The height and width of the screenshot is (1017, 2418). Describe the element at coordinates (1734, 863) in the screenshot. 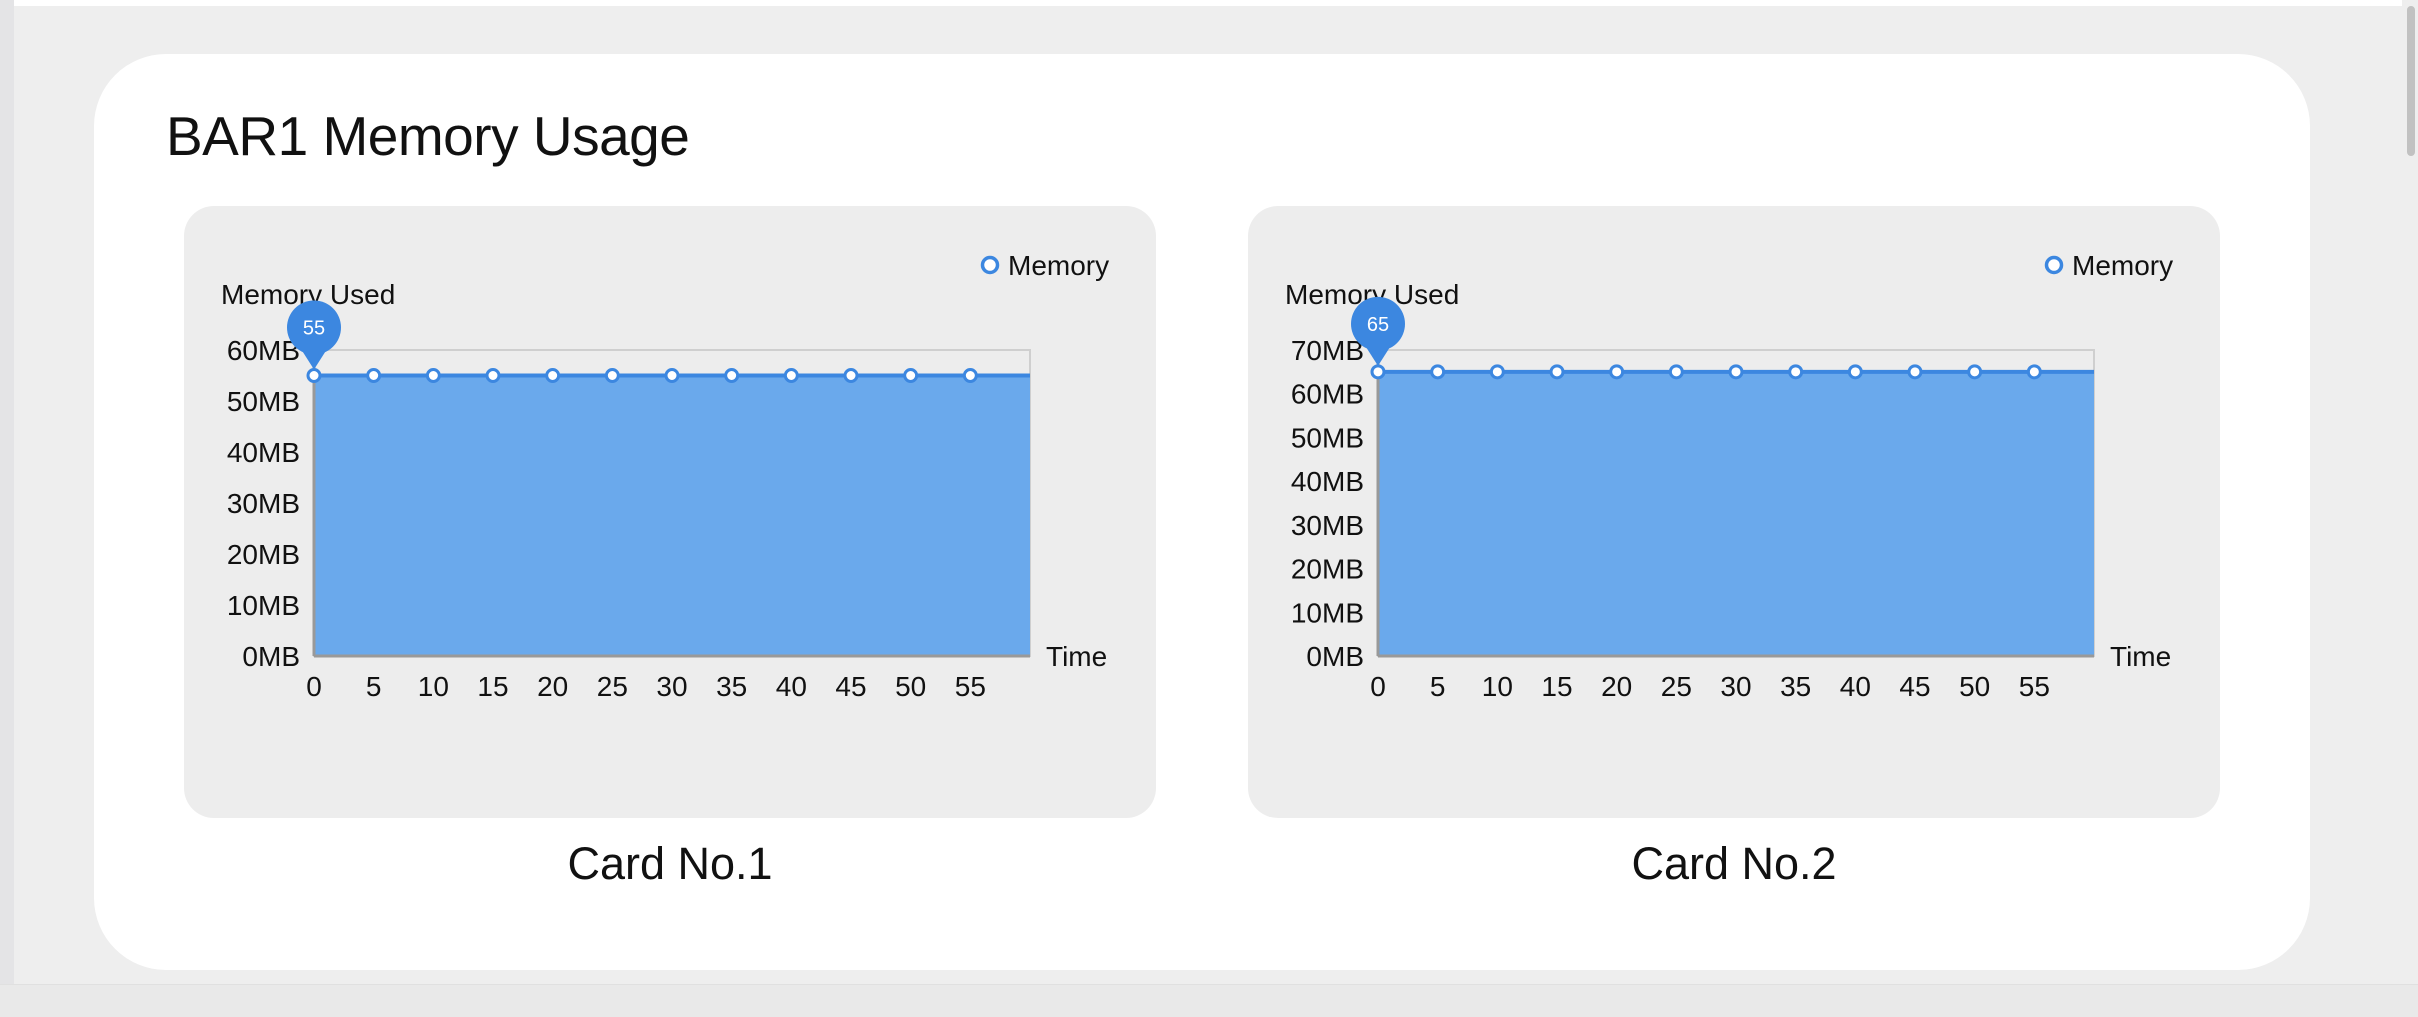

I see `card-2-caption: Card No.2` at that location.